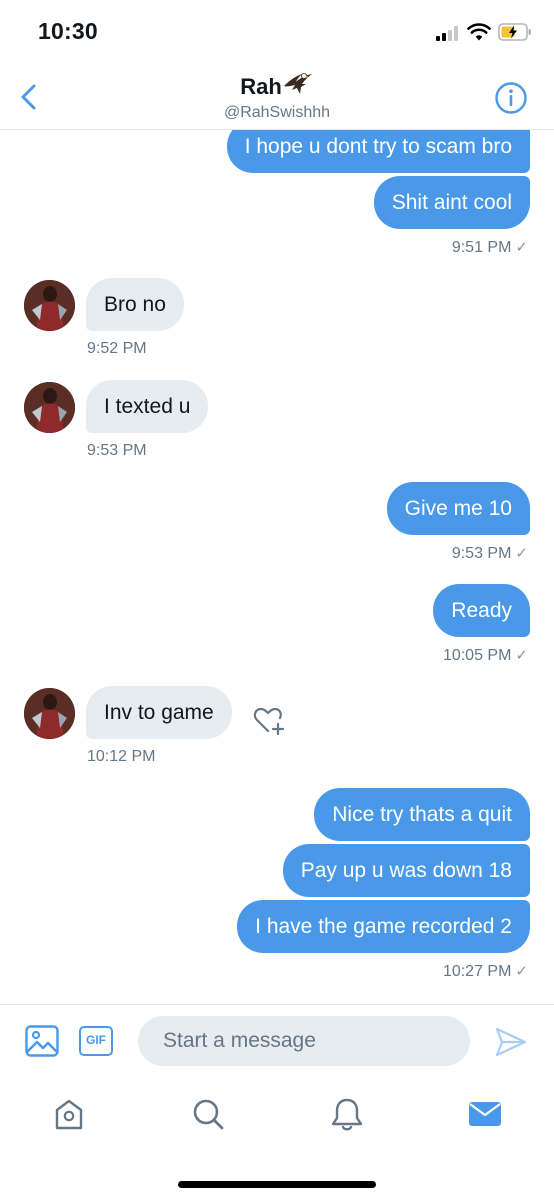  Describe the element at coordinates (511, 1042) in the screenshot. I see `send-icon` at that location.